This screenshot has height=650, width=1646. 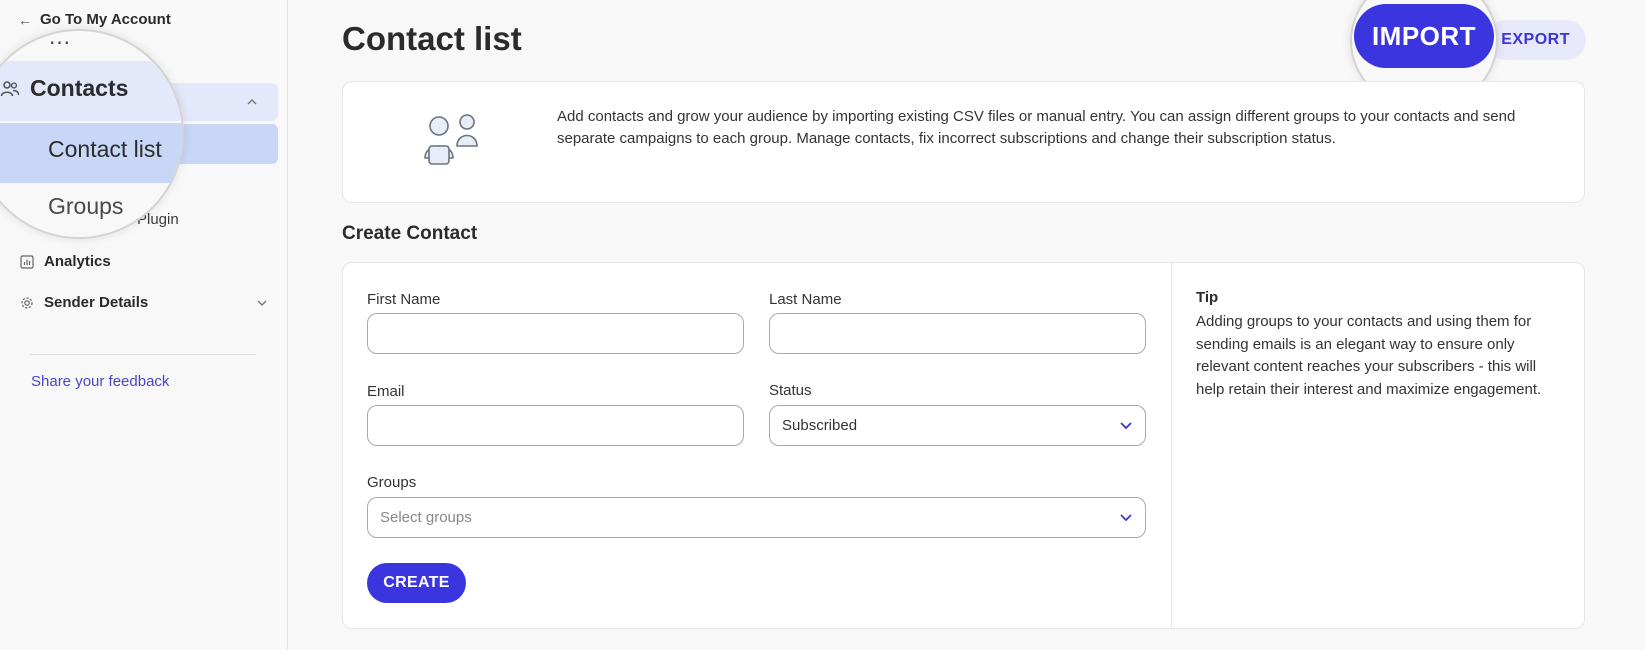 What do you see at coordinates (957, 333) in the screenshot?
I see `last-name-field` at bounding box center [957, 333].